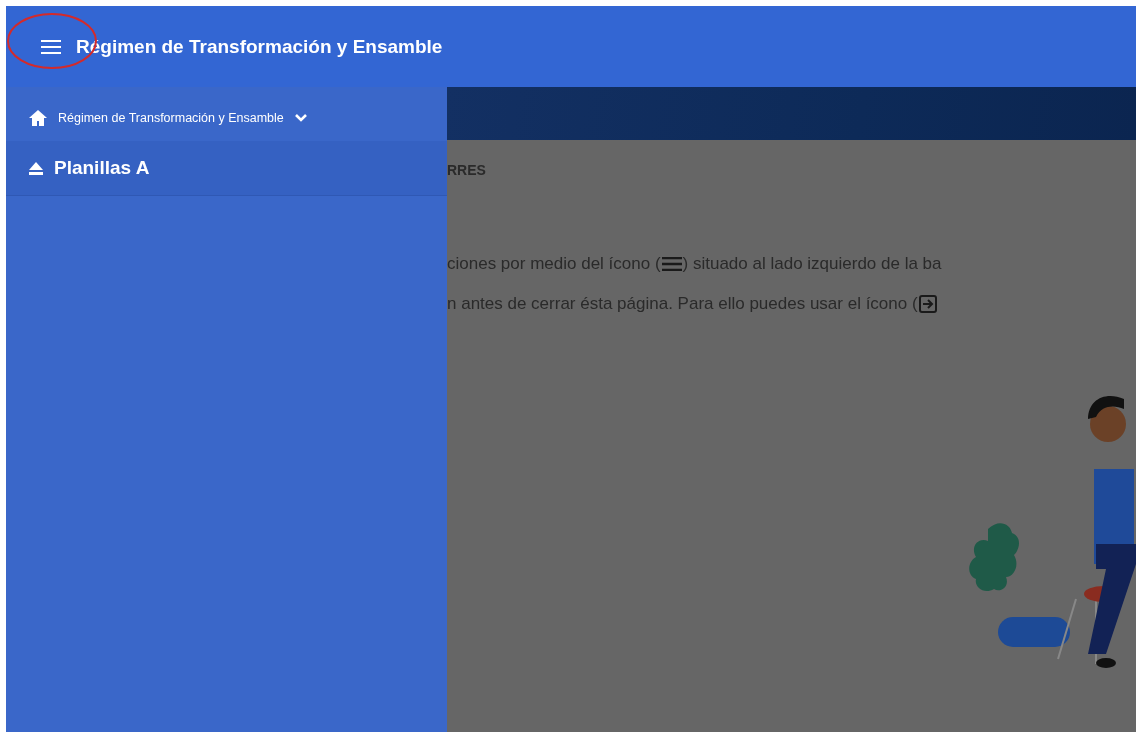 The image size is (1136, 732). What do you see at coordinates (812, 264) in the screenshot?
I see `info-text: ) situado al lado izquierdo de la ba` at bounding box center [812, 264].